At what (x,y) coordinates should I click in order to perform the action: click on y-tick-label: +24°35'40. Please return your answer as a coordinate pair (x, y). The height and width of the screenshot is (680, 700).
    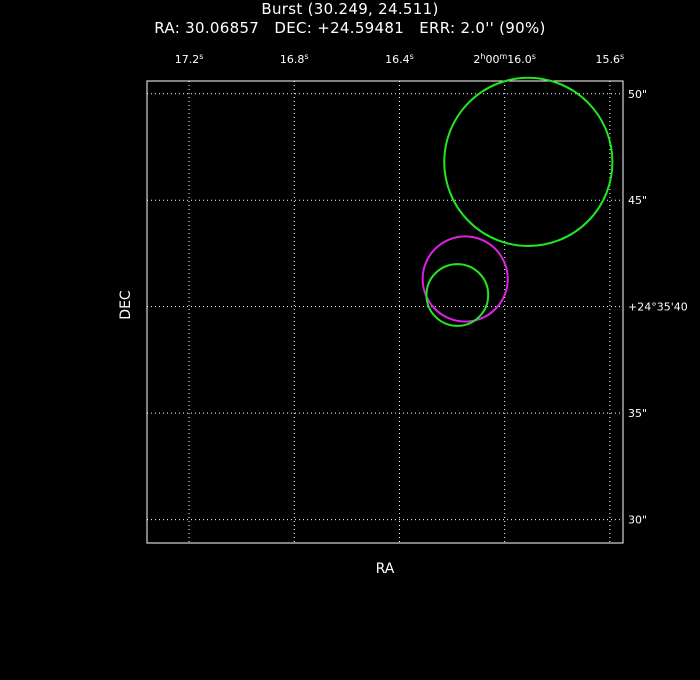
    Looking at the image, I should click on (658, 307).